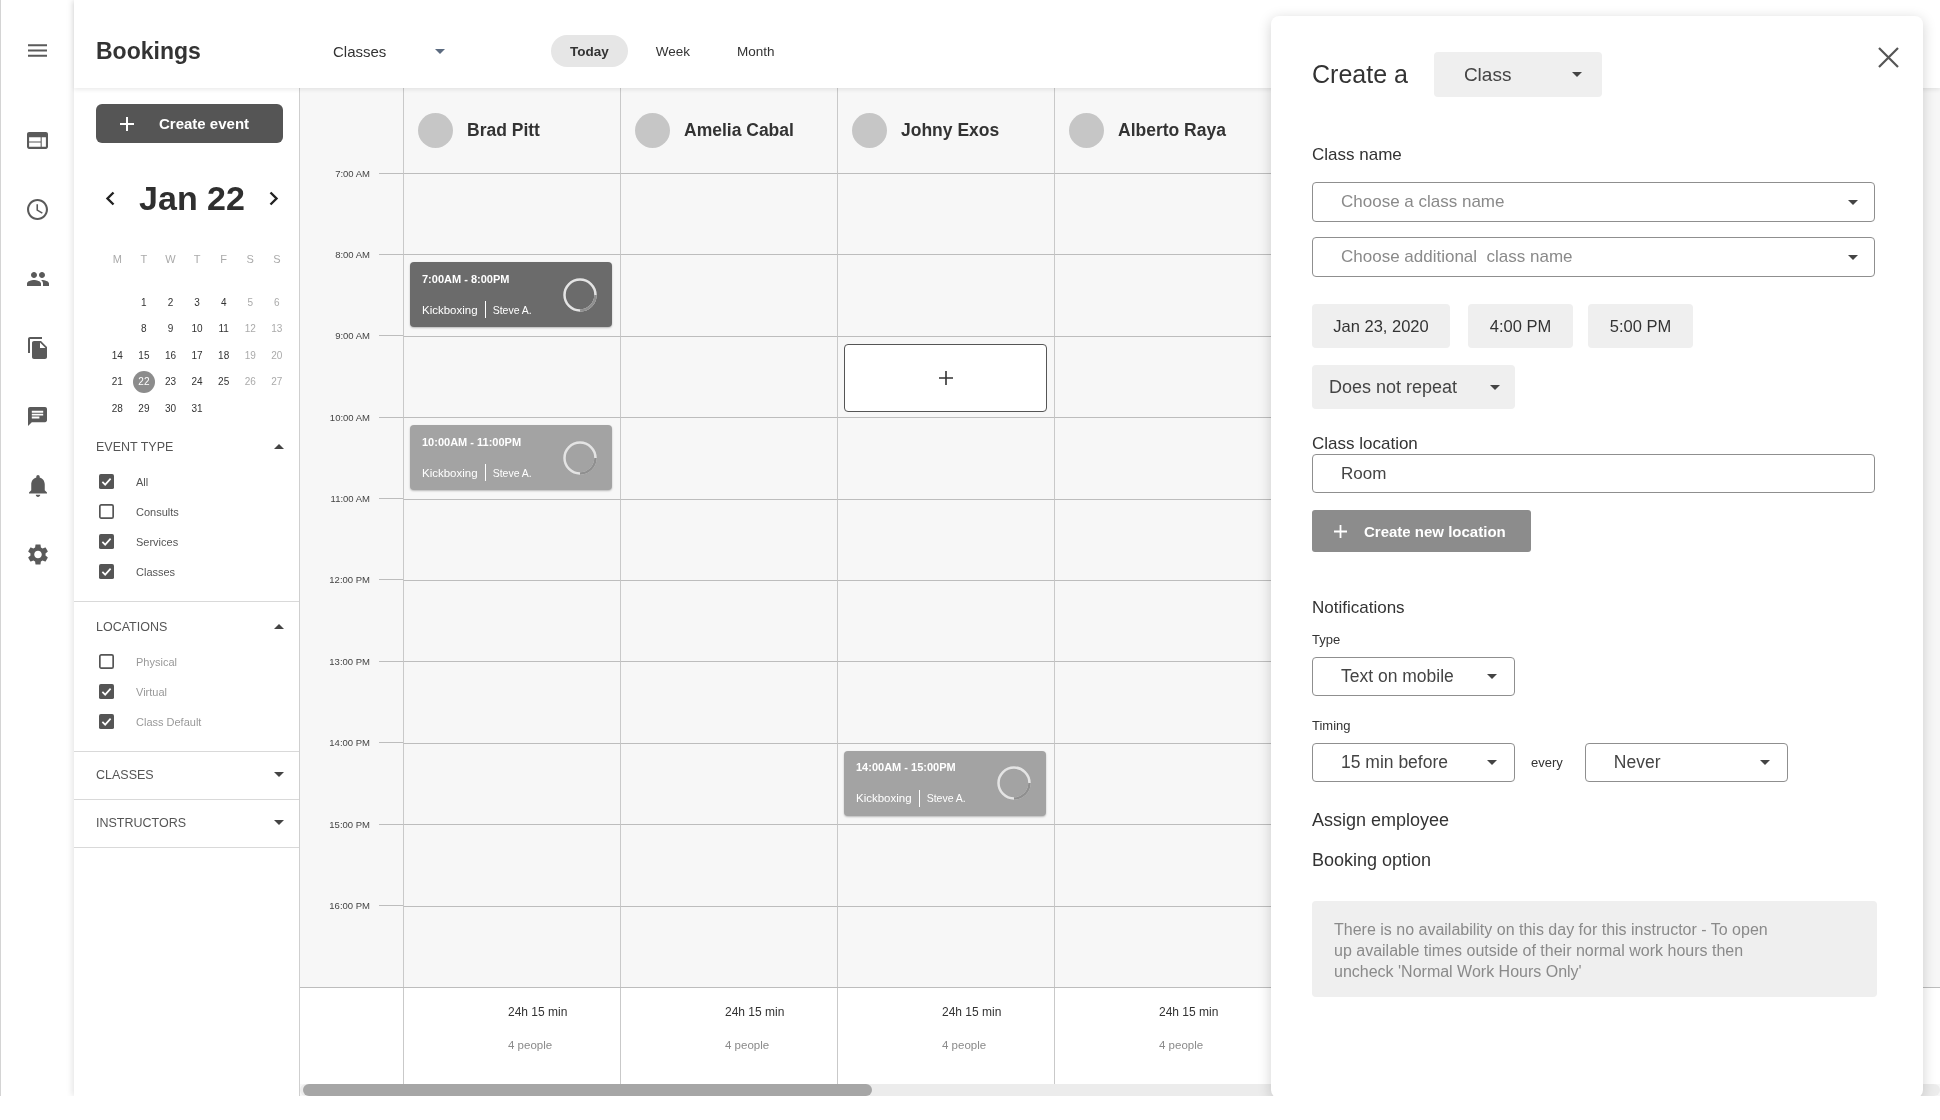  What do you see at coordinates (142, 481) in the screenshot?
I see `filter-option-label: All` at bounding box center [142, 481].